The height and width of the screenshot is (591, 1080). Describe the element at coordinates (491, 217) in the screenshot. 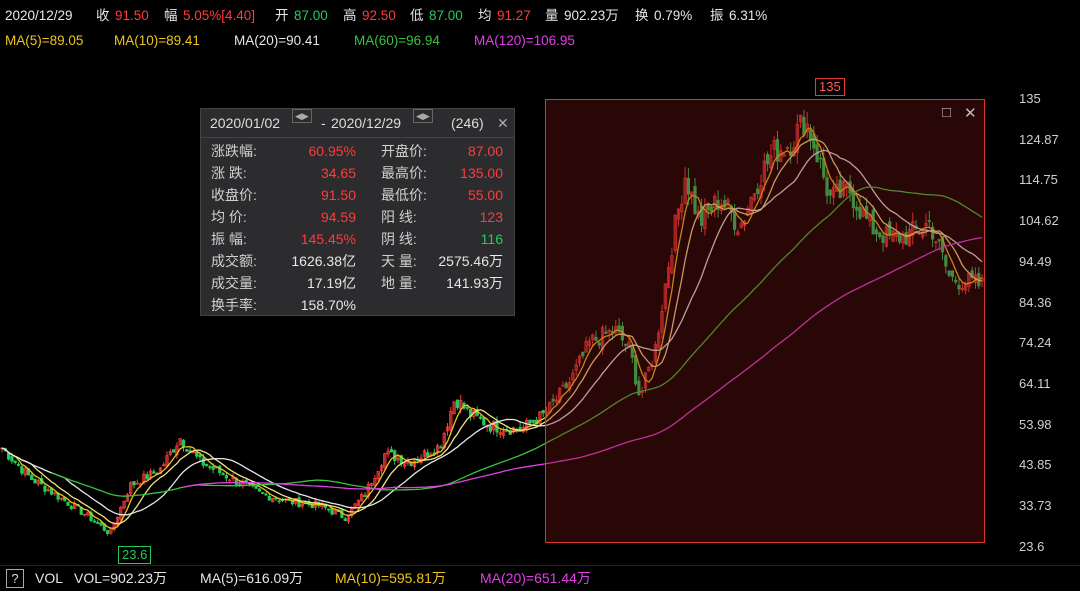

I see `stat-value: 123` at that location.